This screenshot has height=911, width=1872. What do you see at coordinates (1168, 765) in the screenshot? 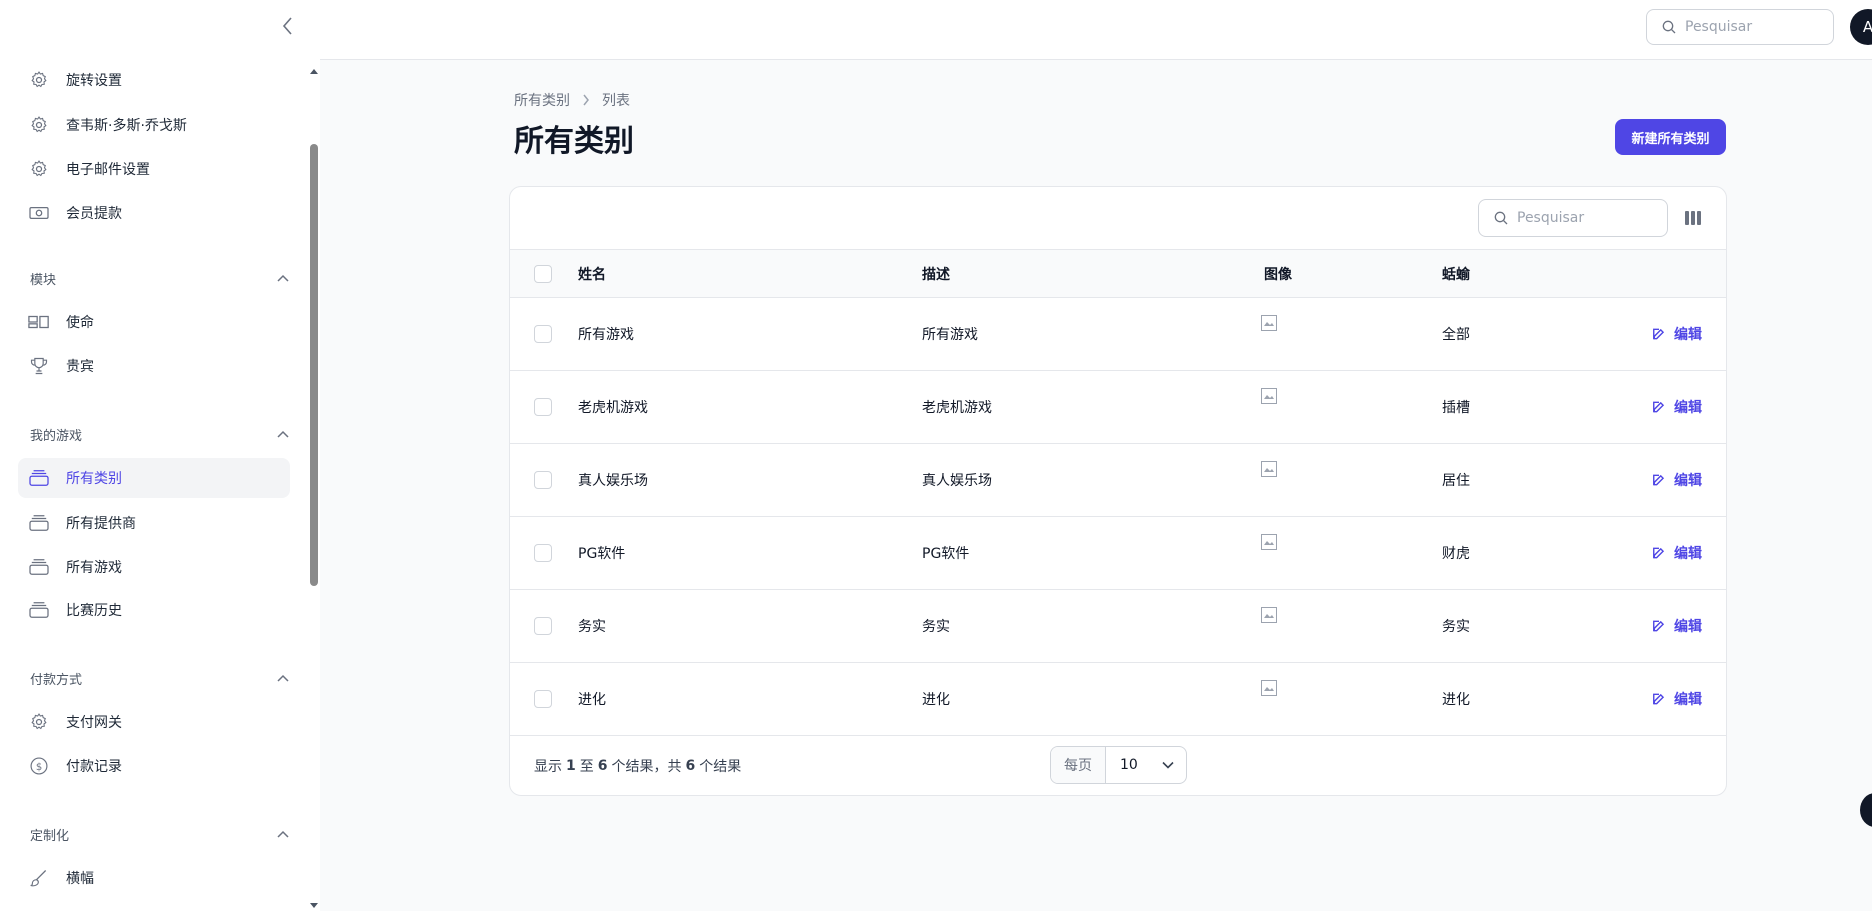
I see `chevron-down-icon` at bounding box center [1168, 765].